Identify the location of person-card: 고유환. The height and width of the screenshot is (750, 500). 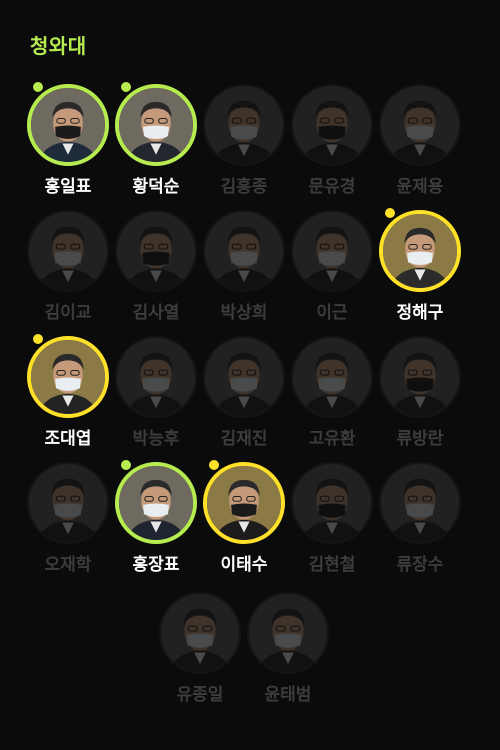
(332, 397).